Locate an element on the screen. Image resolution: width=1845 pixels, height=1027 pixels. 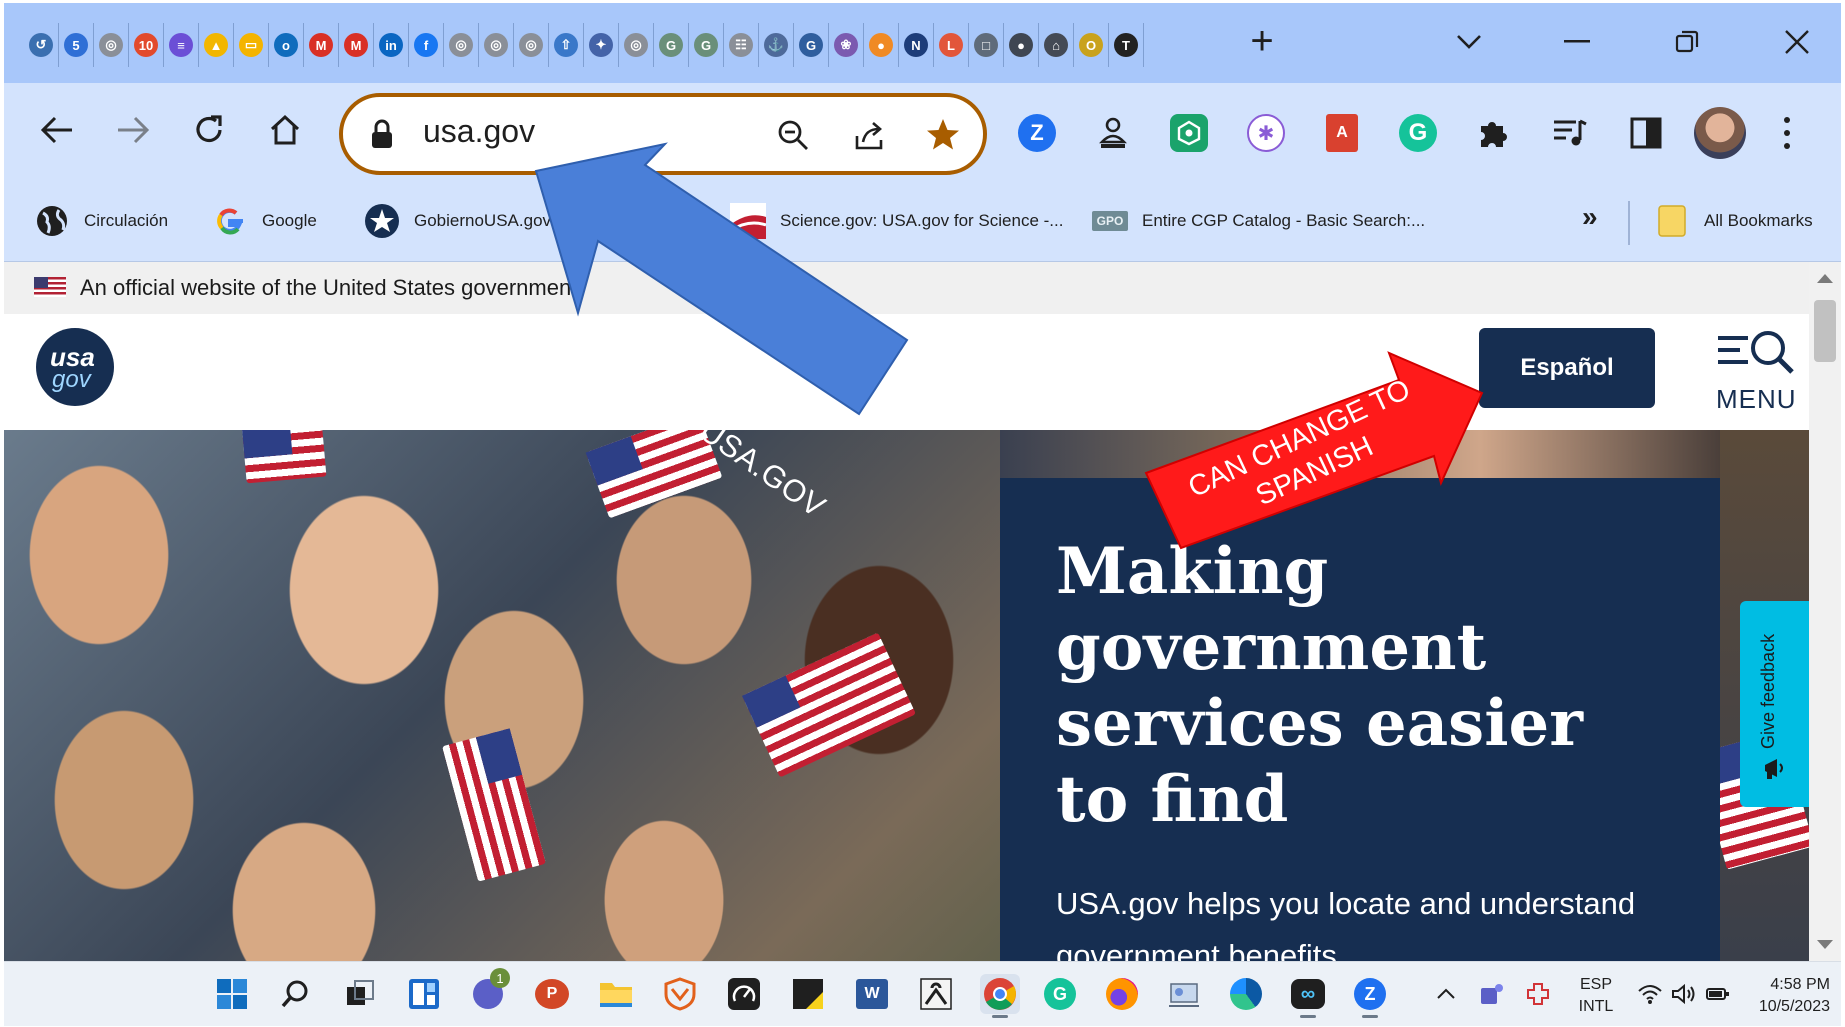
pinned-tab: ⚓ is located at coordinates (776, 45).